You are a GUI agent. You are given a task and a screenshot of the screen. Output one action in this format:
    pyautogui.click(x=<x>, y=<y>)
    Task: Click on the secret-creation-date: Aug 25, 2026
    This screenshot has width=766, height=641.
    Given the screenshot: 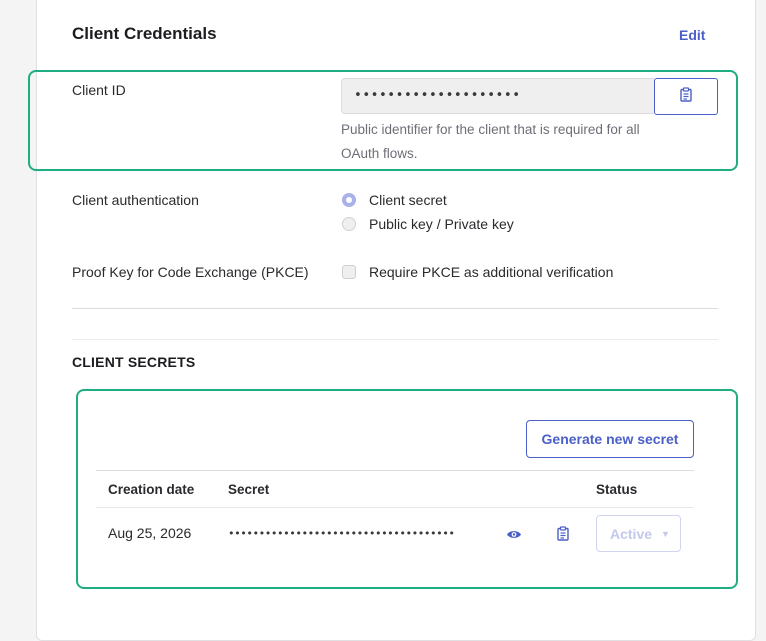 What is the action you would take?
    pyautogui.click(x=150, y=533)
    